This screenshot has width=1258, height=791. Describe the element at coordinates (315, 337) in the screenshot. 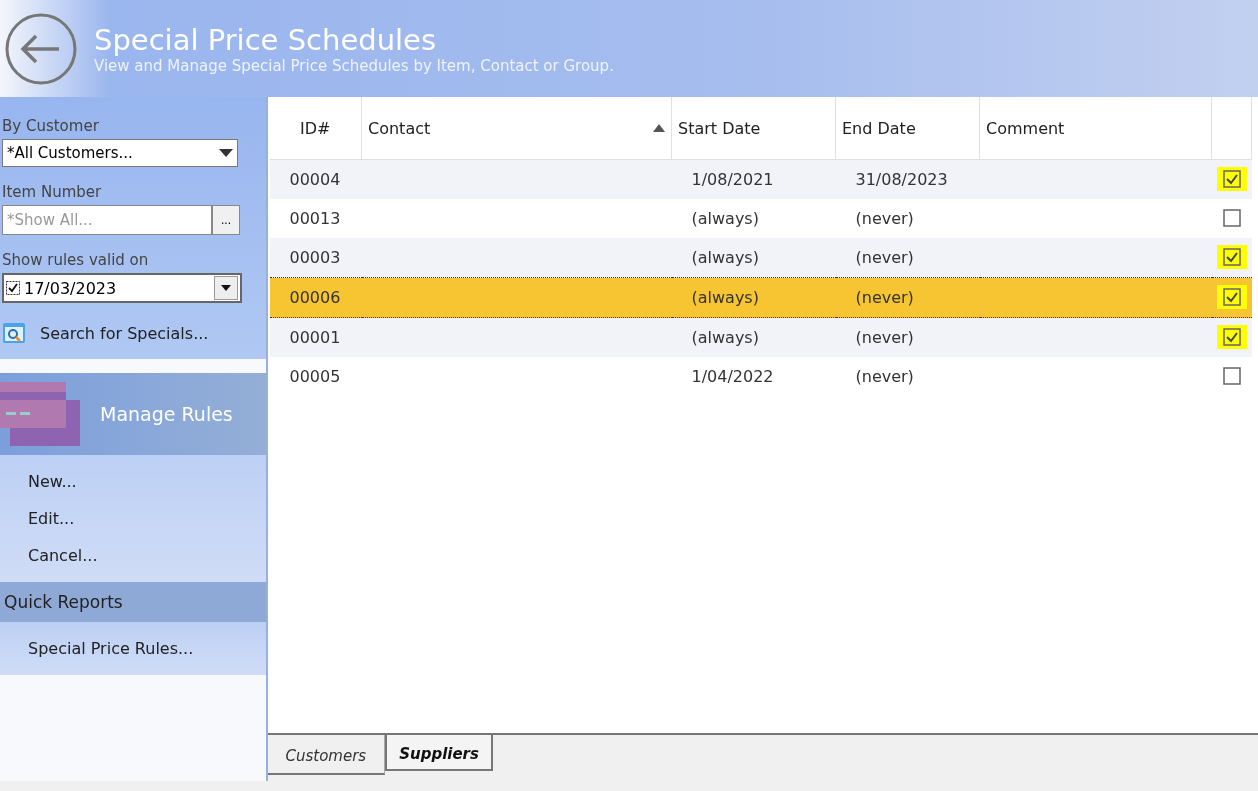

I see `table-cell: 00001` at that location.